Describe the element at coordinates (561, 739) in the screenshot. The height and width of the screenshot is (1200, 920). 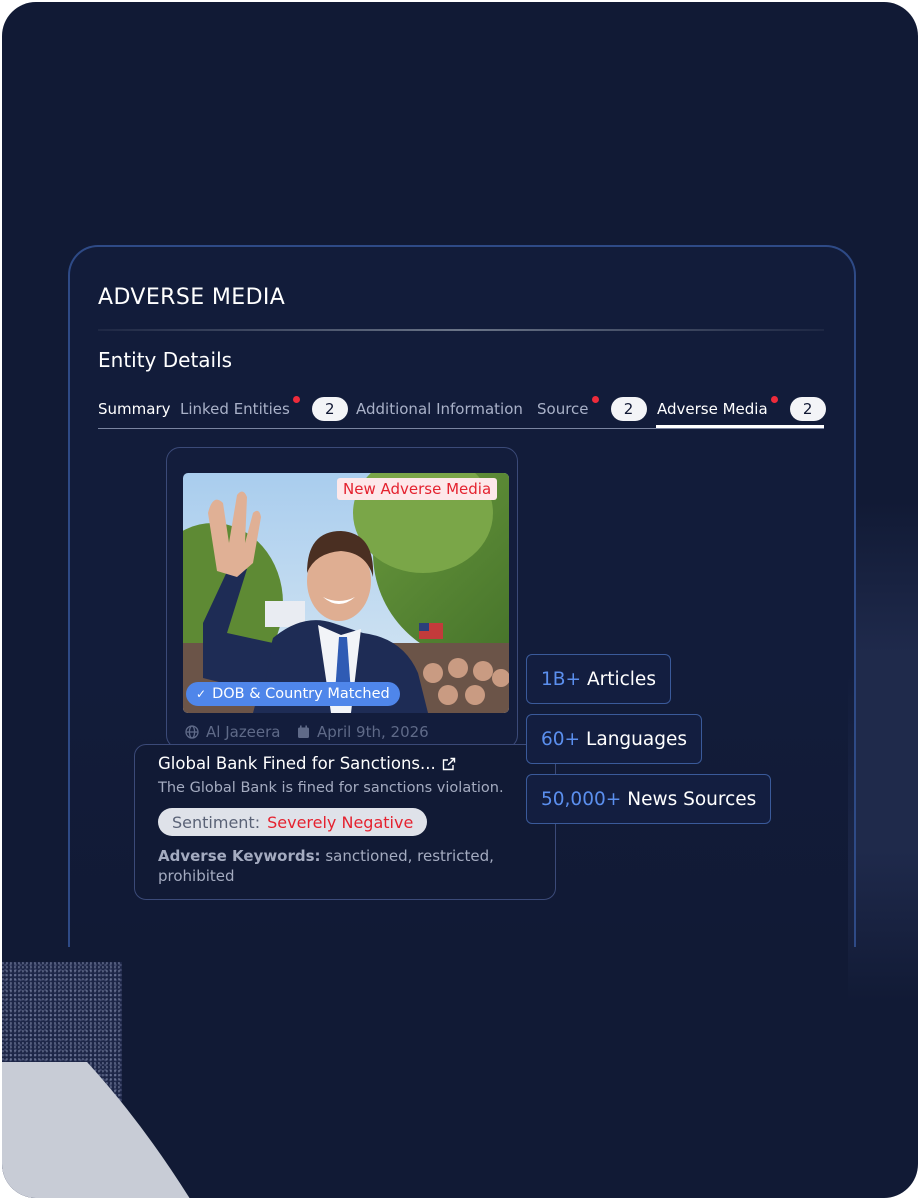
I see `stat-number: 60+` at that location.